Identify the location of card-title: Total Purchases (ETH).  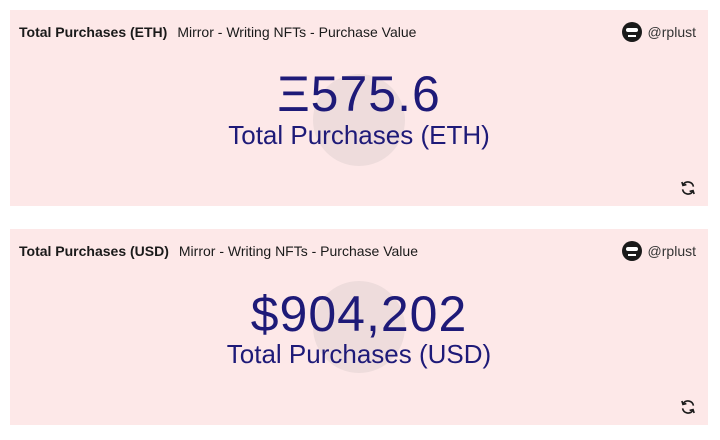
(93, 32).